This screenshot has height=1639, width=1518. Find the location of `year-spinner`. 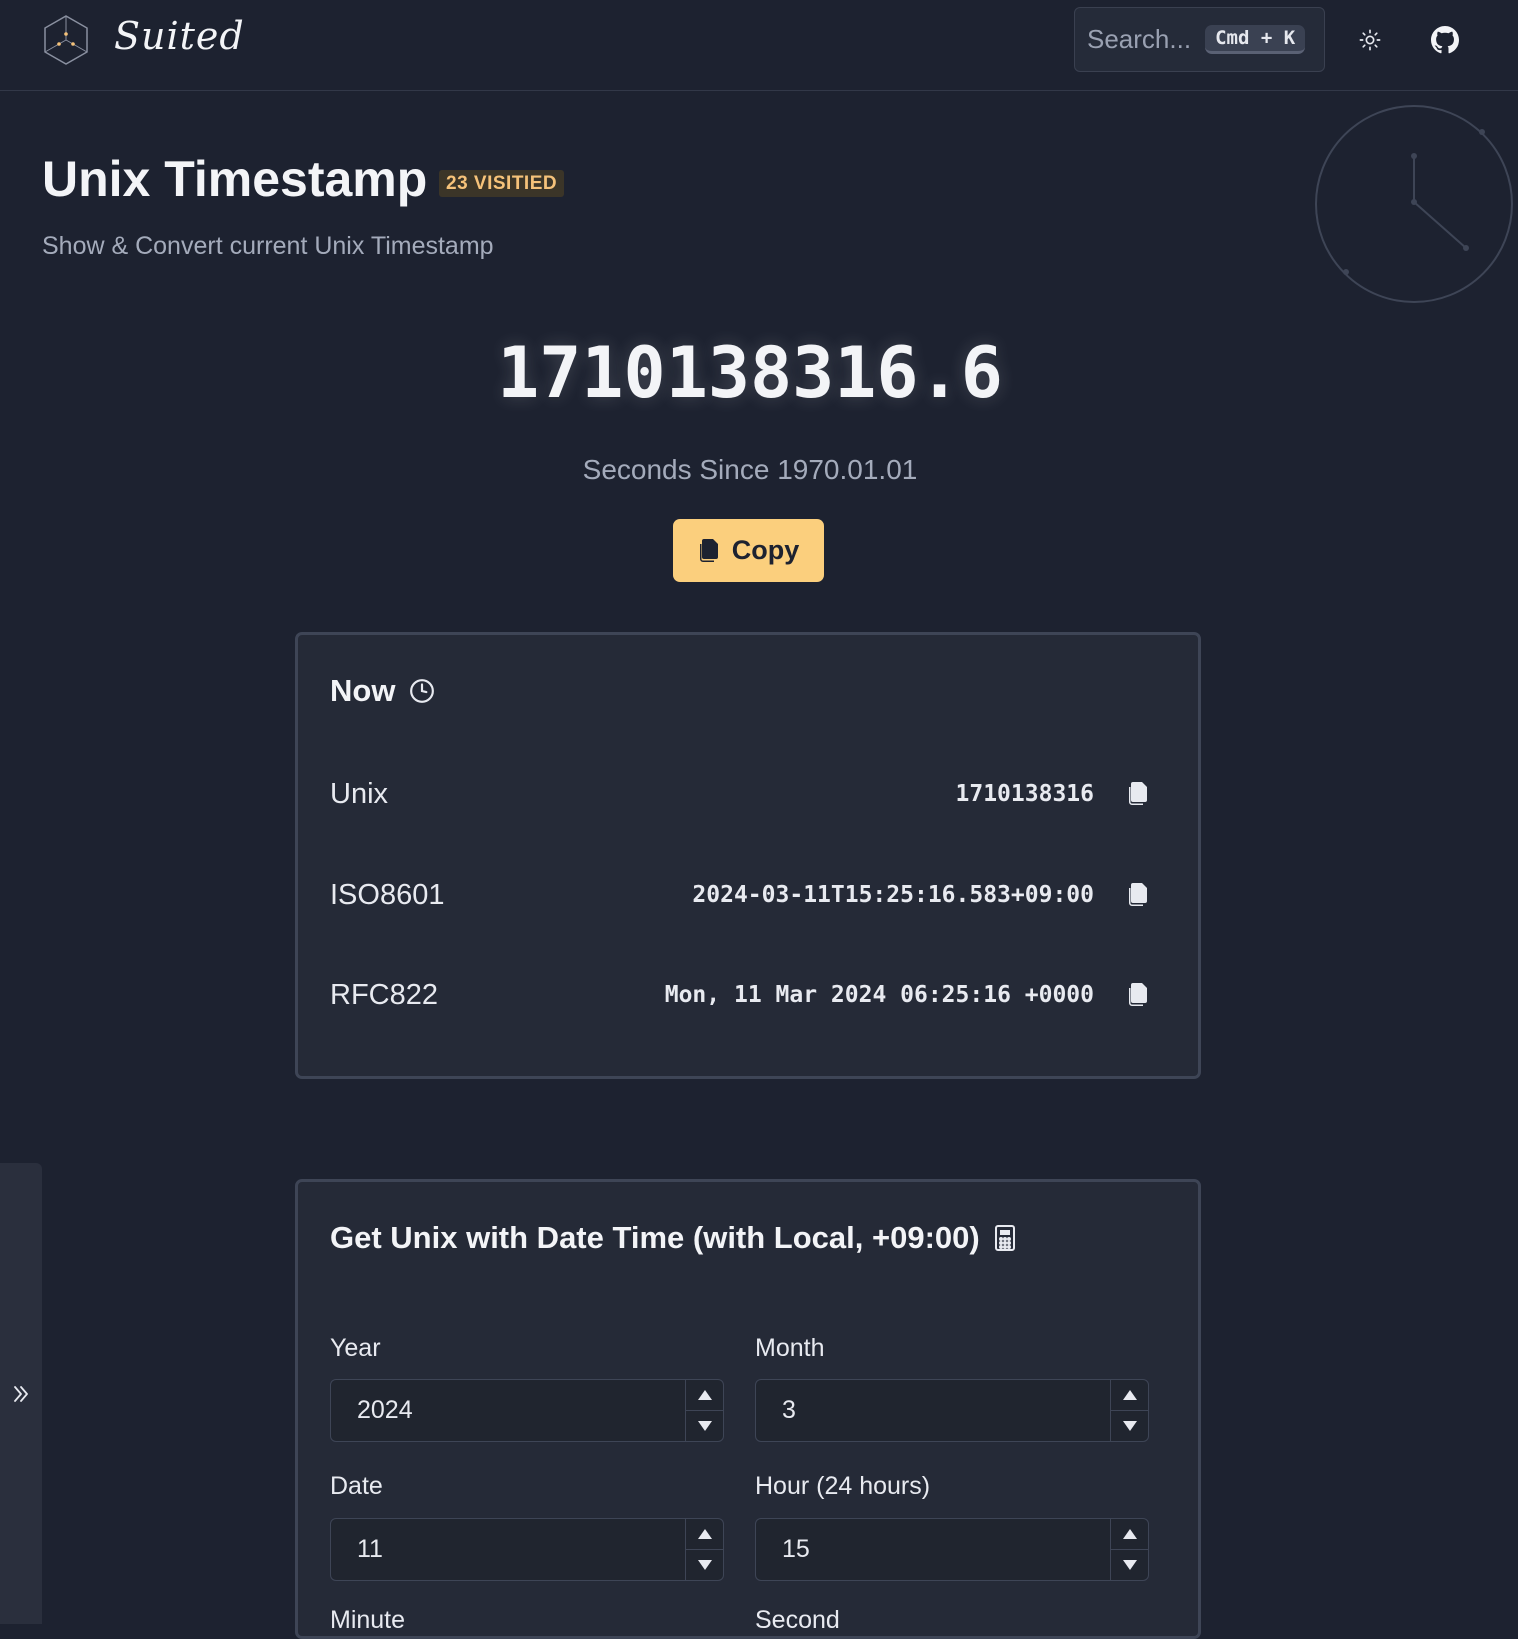

year-spinner is located at coordinates (704, 1410).